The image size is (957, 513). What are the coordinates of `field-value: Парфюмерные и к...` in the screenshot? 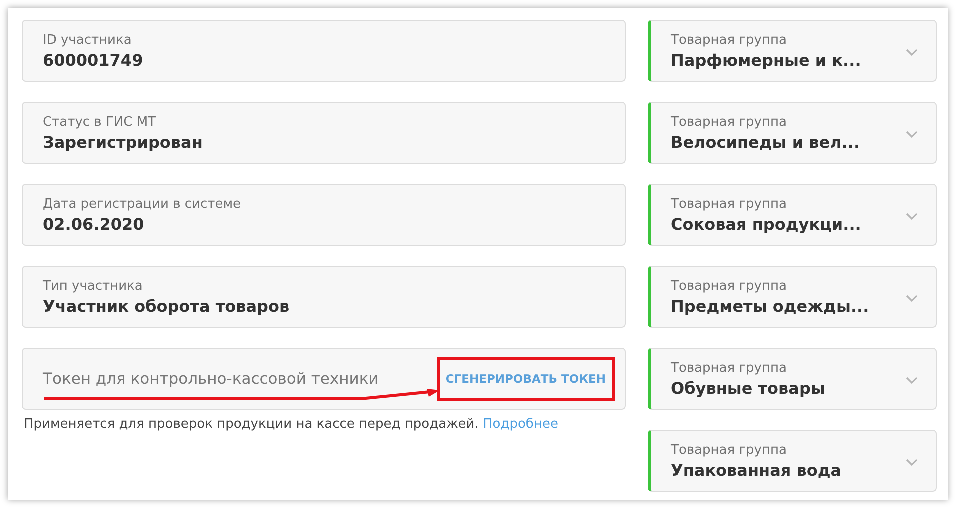 It's located at (766, 60).